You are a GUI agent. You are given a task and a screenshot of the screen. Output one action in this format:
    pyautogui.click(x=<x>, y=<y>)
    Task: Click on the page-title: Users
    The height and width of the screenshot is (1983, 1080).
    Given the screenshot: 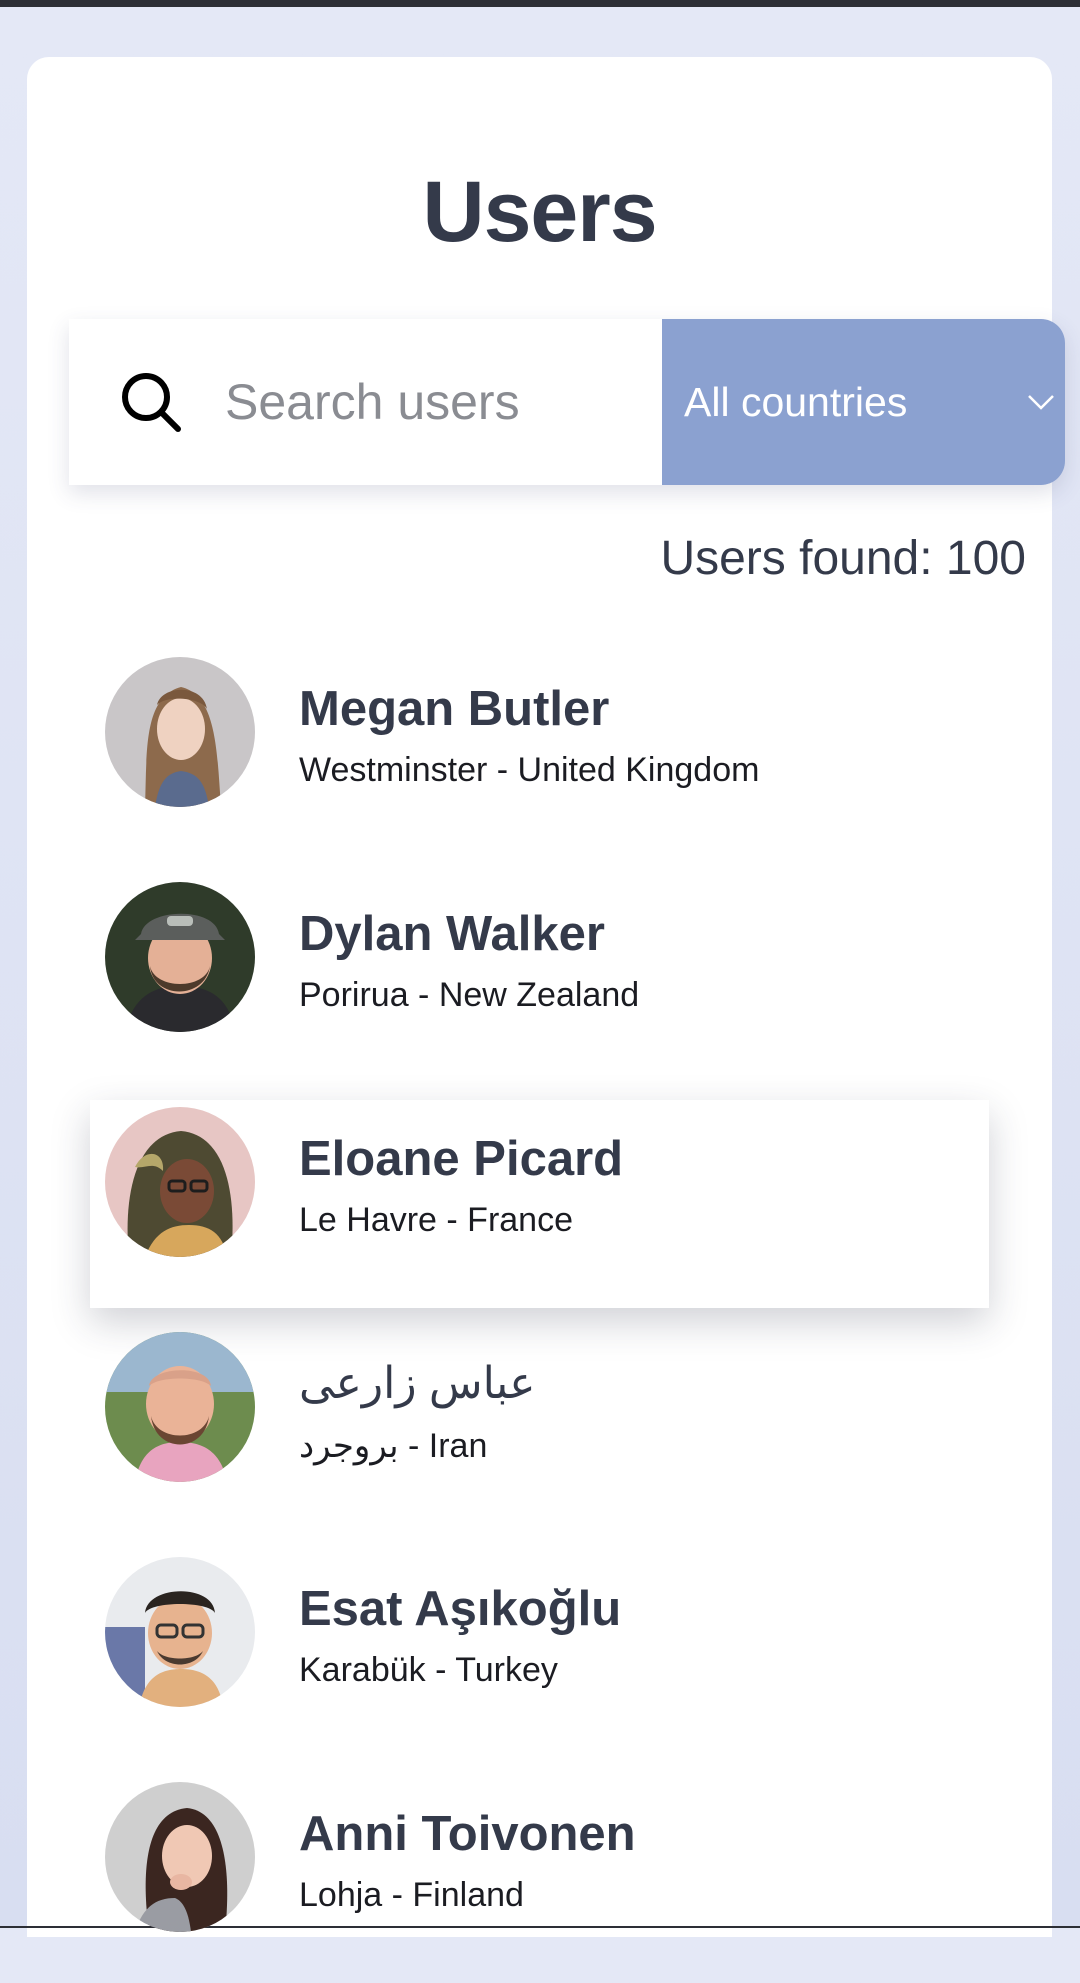 What is the action you would take?
    pyautogui.click(x=539, y=212)
    